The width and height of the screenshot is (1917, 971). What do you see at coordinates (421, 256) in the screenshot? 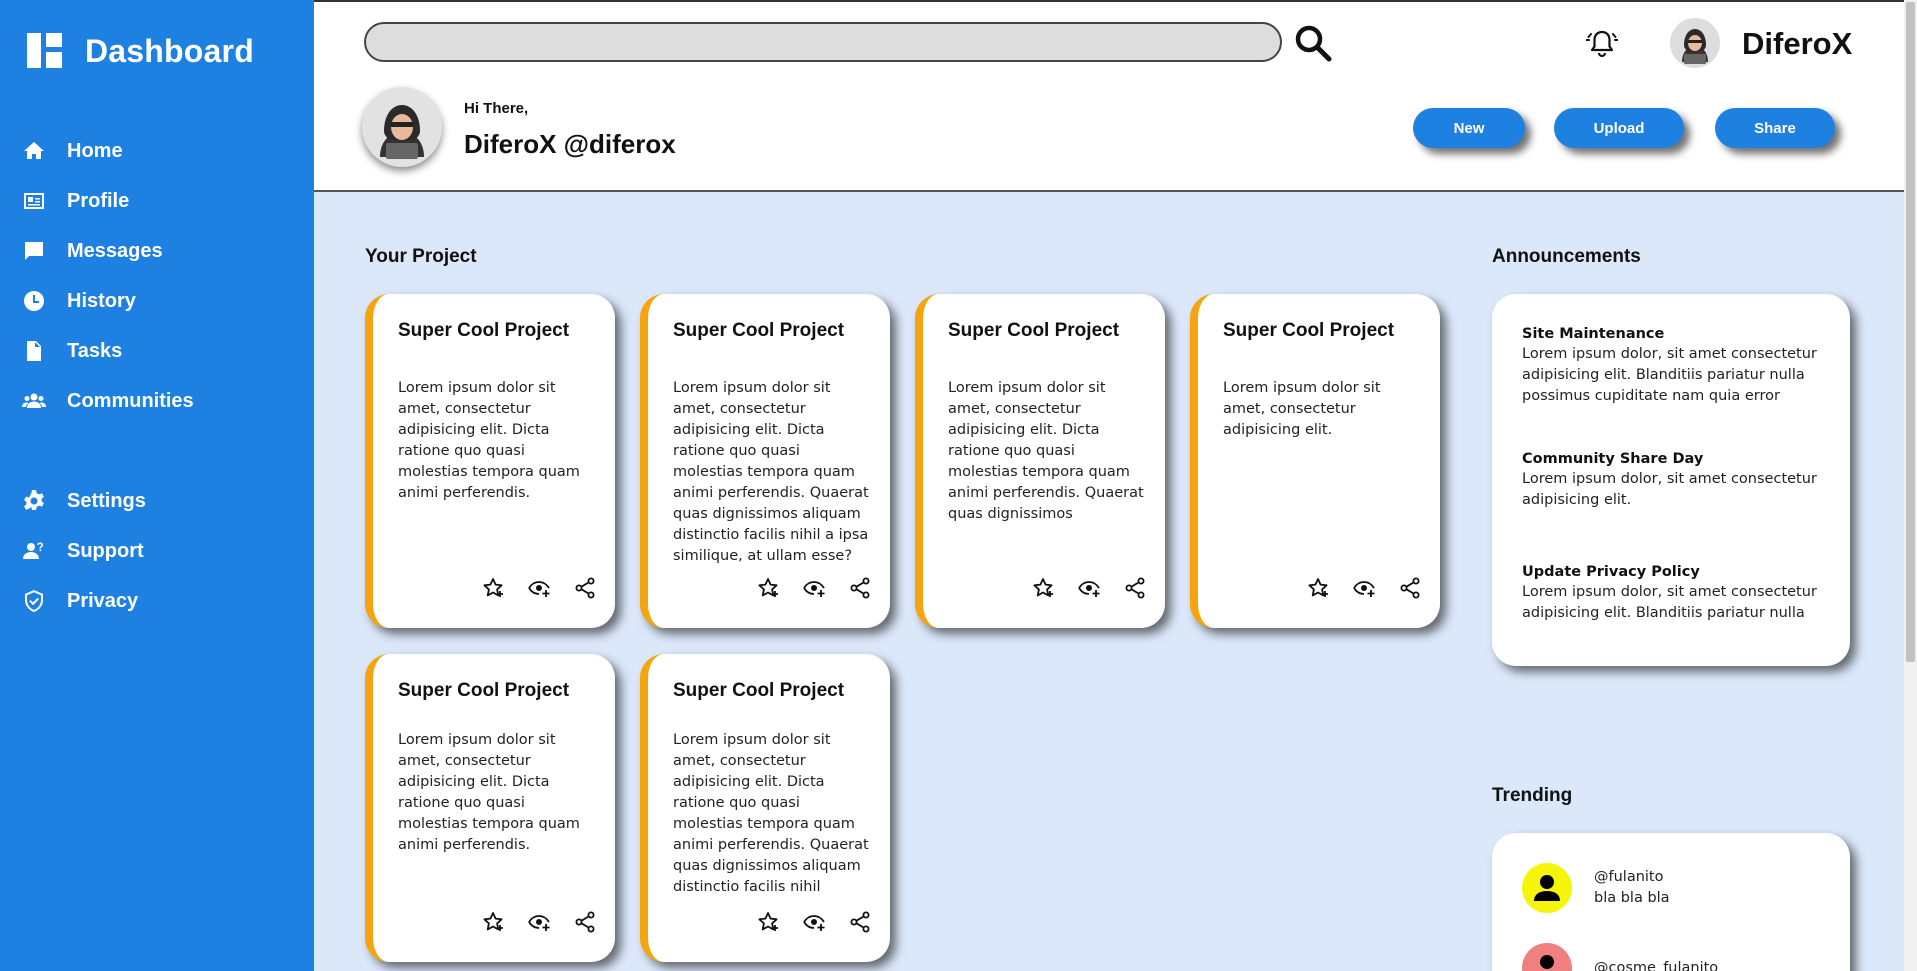
I see `projects-title: Your Project` at bounding box center [421, 256].